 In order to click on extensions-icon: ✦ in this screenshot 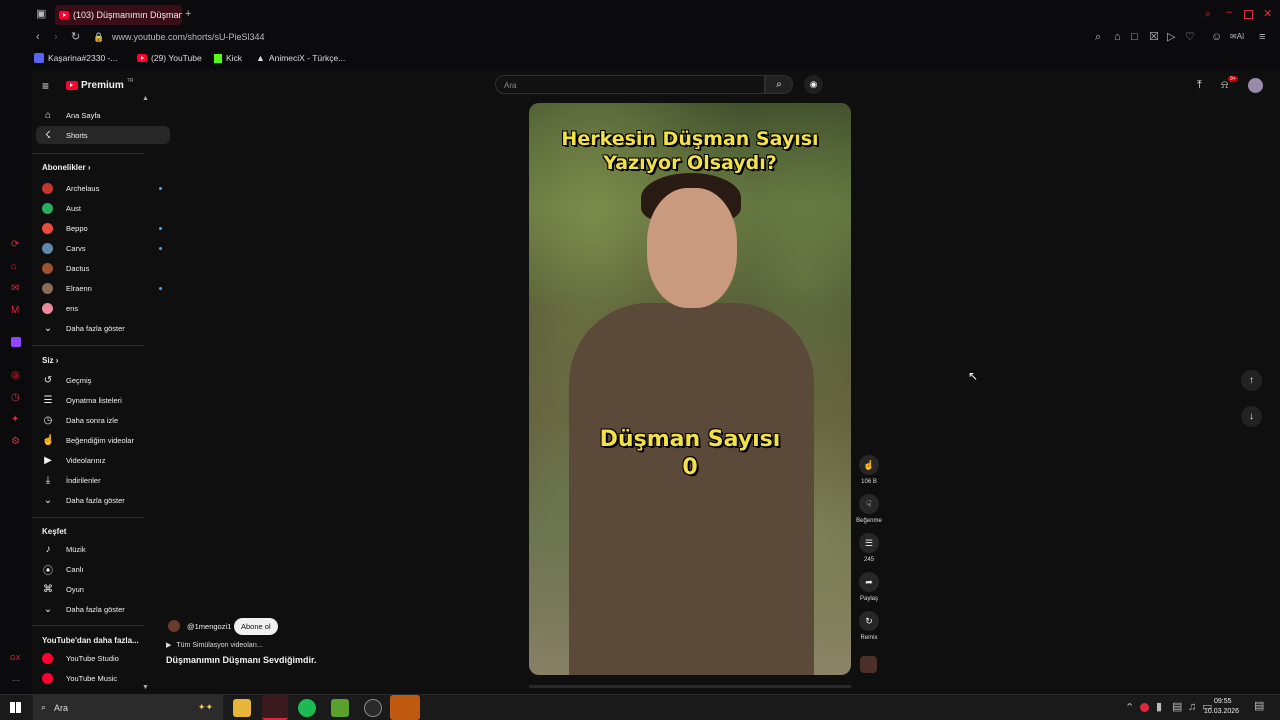, I will do `click(15, 419)`.